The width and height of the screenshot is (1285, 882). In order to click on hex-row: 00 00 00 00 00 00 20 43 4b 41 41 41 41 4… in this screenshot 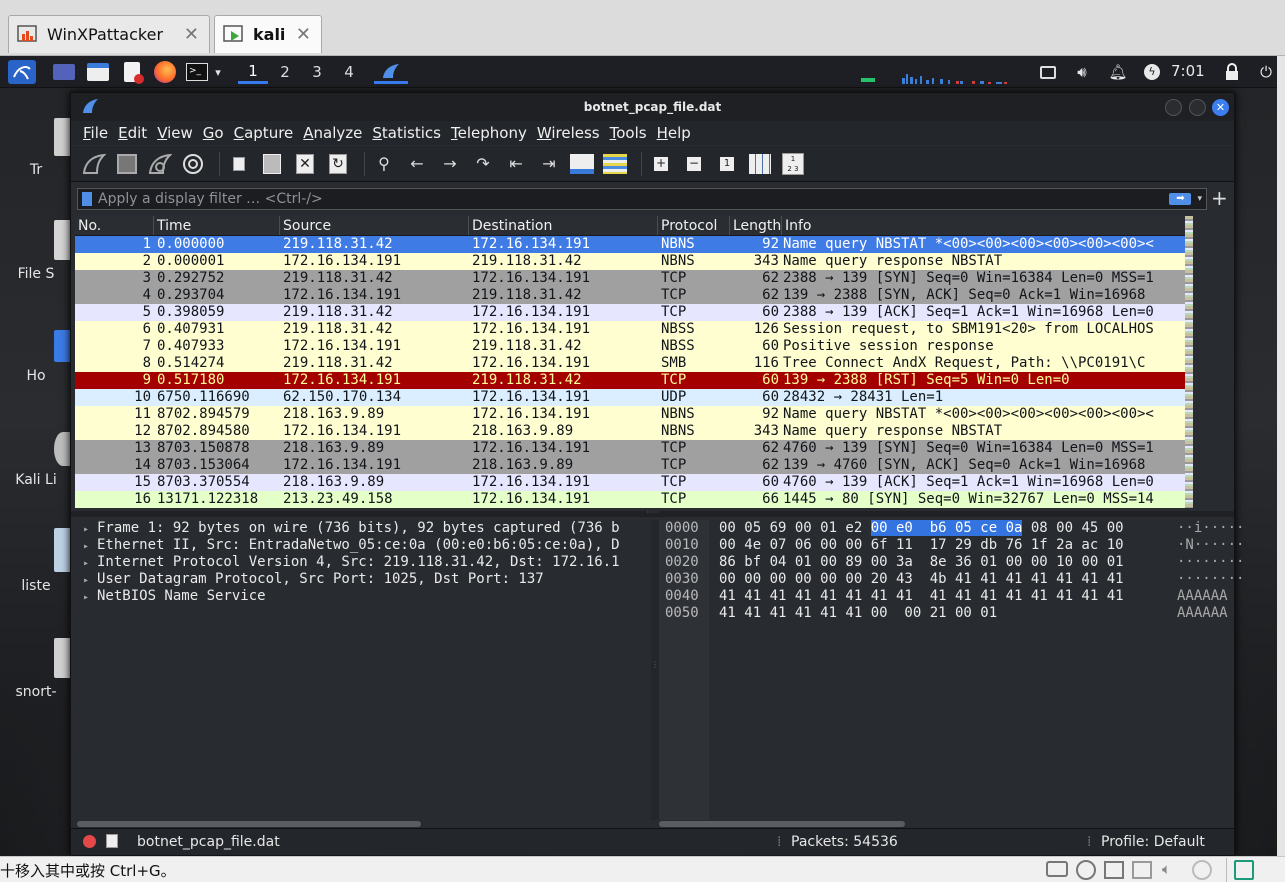, I will do `click(921, 579)`.